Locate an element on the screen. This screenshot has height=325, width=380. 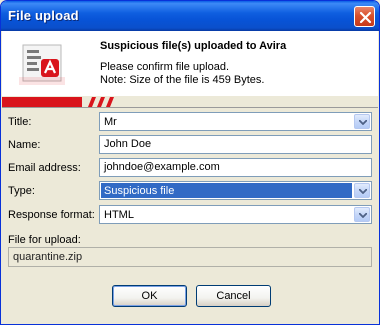
avira-stripe is located at coordinates (190, 102).